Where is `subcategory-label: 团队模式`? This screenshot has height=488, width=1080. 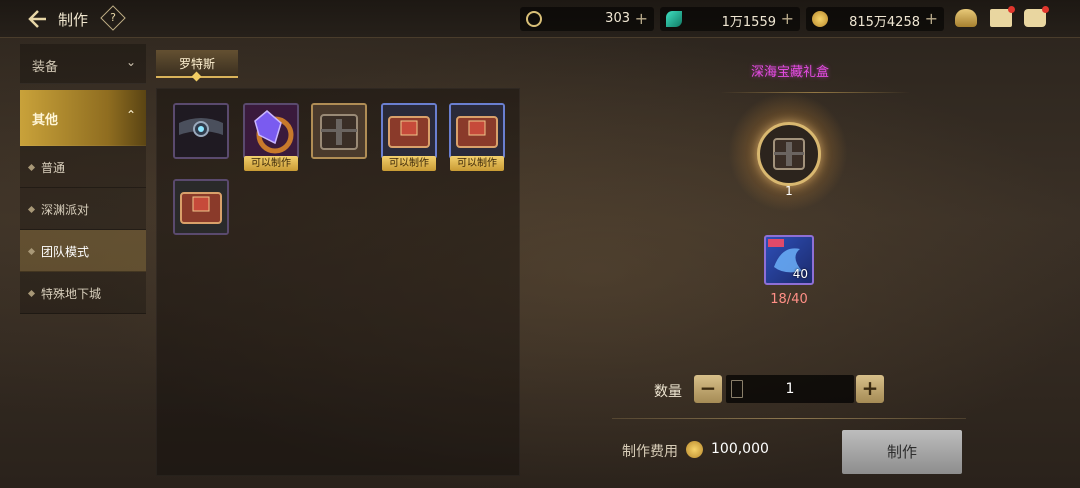
subcategory-label: 团队模式 is located at coordinates (65, 252).